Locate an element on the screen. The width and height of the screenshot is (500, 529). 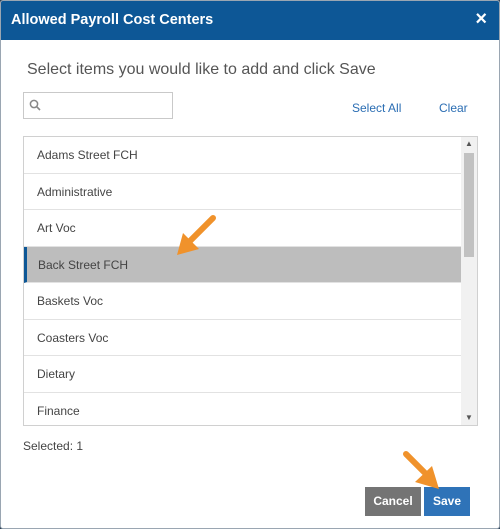
search-input is located at coordinates (107, 105).